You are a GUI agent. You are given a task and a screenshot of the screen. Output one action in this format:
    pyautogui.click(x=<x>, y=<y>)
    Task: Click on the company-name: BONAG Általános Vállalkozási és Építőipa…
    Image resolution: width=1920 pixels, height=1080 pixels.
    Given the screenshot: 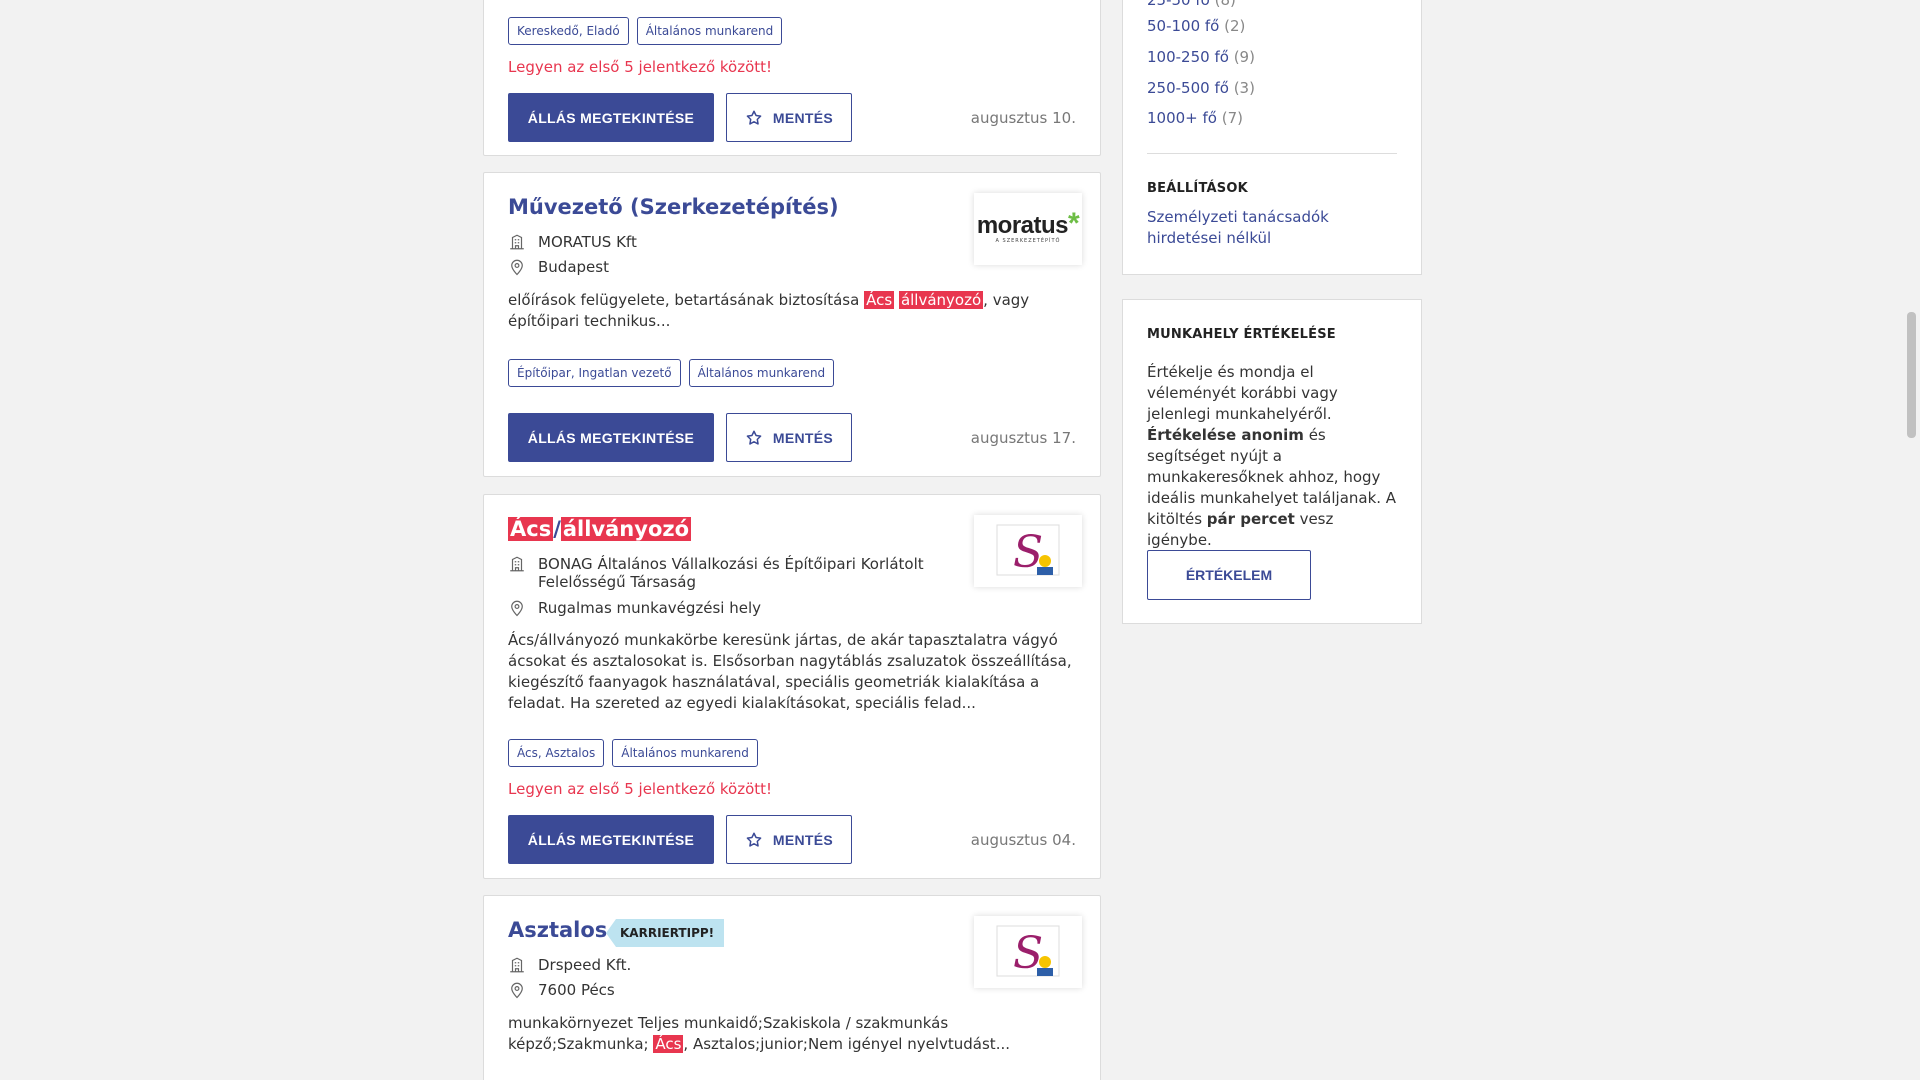 What is the action you would take?
    pyautogui.click(x=743, y=573)
    